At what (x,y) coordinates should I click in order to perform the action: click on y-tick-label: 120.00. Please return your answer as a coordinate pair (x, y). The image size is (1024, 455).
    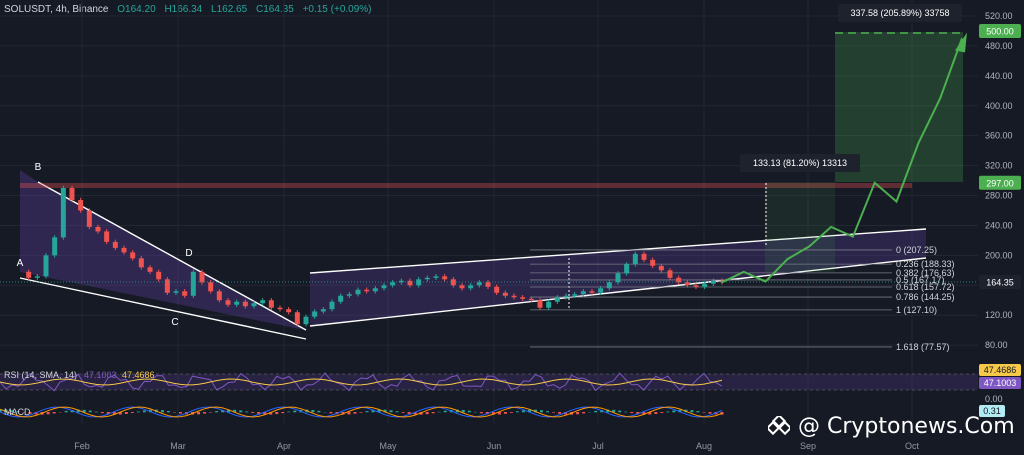
    Looking at the image, I should click on (999, 315).